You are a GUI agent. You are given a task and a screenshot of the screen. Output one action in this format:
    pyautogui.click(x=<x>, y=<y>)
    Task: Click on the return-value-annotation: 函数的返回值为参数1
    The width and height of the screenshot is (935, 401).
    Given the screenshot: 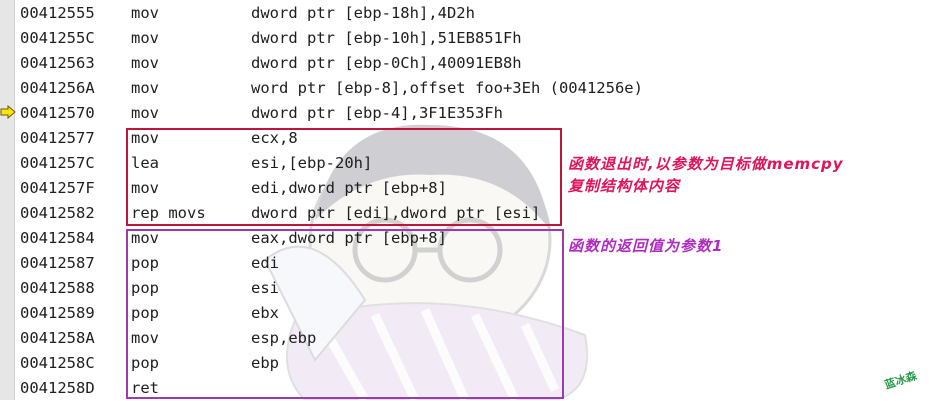 What is the action you would take?
    pyautogui.click(x=646, y=246)
    